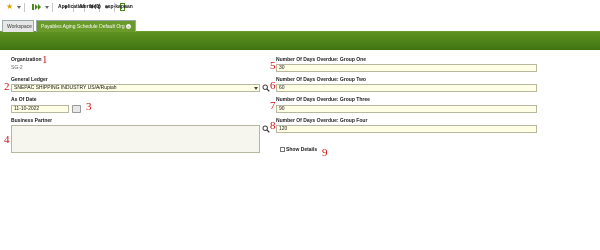 This screenshot has width=600, height=250. Describe the element at coordinates (10, 7) in the screenshot. I see `star-icon: ★` at that location.